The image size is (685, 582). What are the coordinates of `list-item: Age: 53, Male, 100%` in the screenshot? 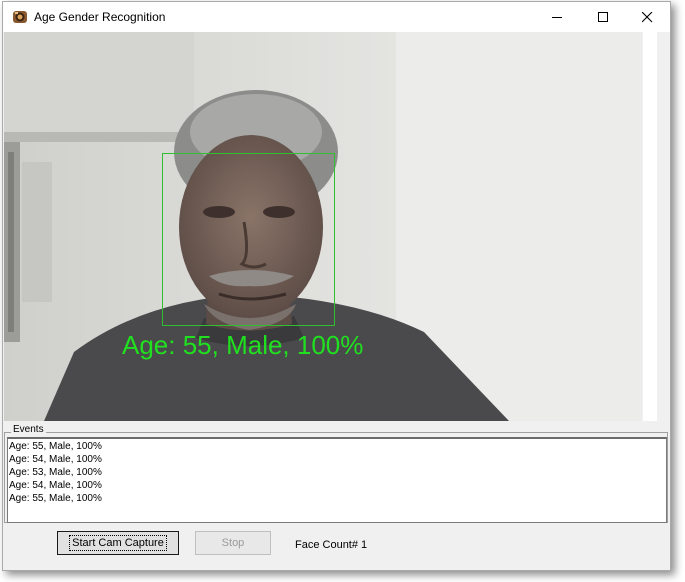 It's located at (337, 472).